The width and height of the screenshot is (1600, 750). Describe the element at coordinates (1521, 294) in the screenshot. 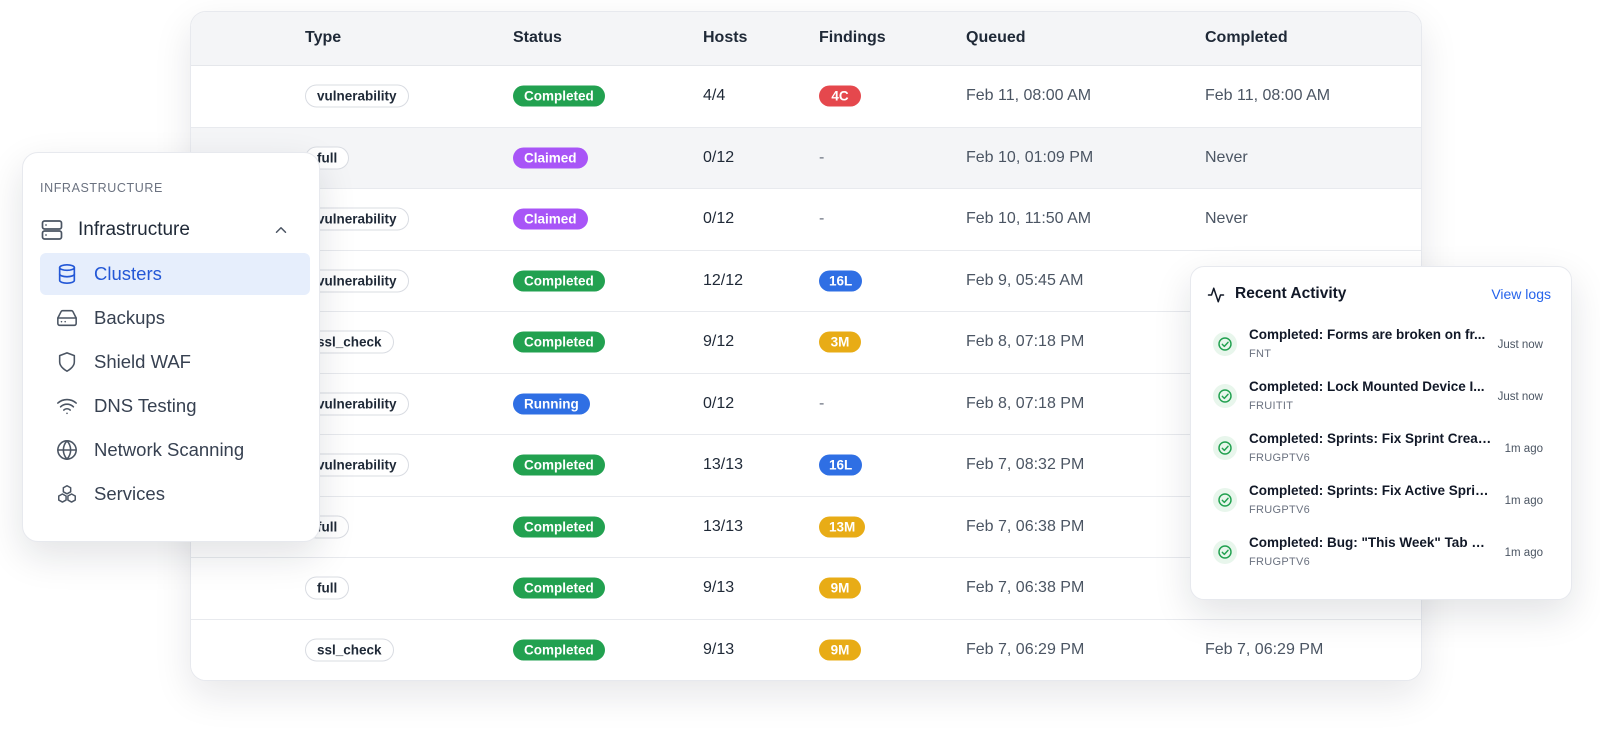

I see `view-logs-link: View logs` at that location.